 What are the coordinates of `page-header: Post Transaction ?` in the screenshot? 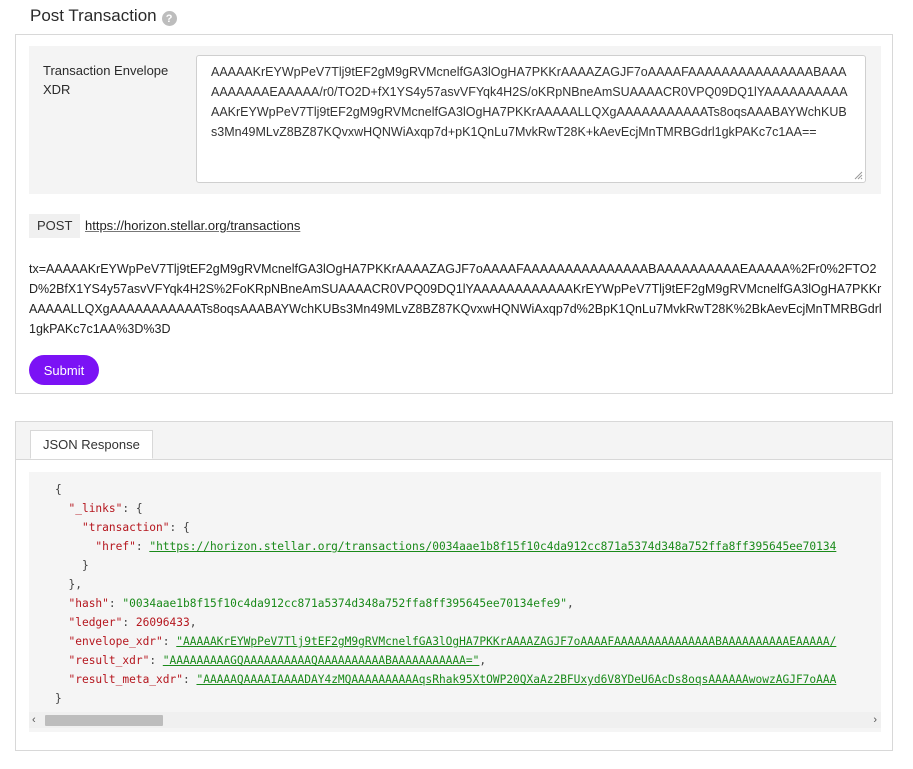 It's located at (103, 16).